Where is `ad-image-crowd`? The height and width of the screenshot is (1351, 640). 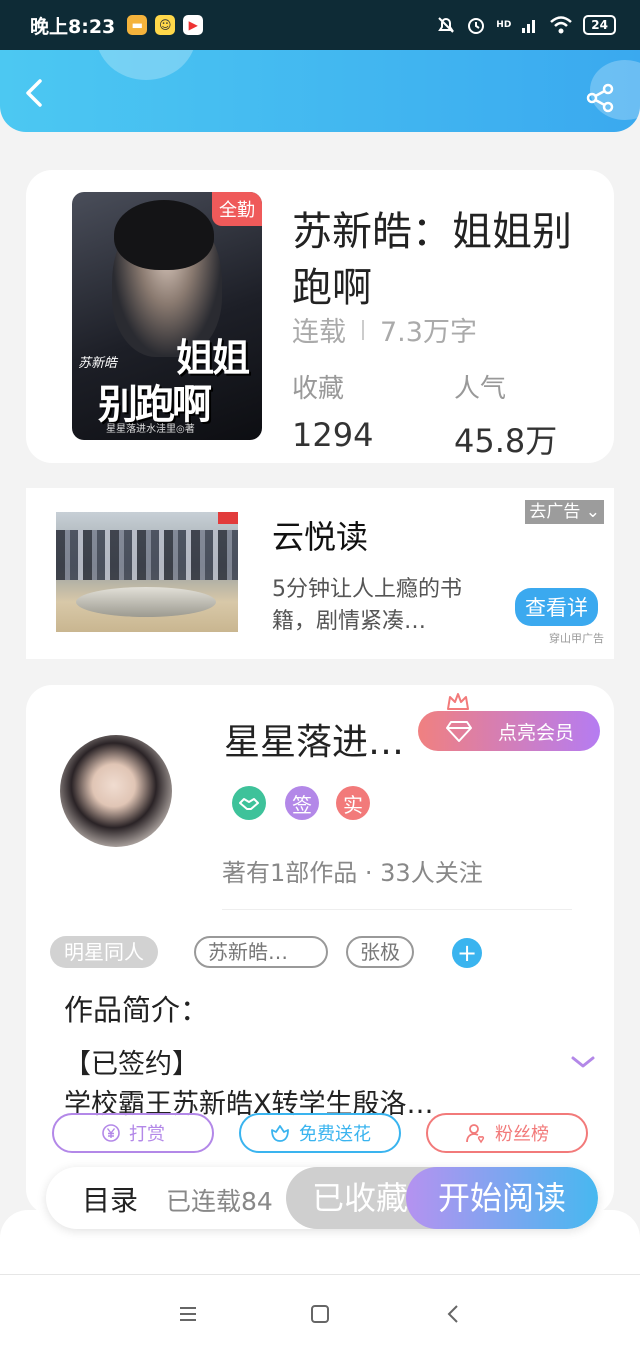
ad-image-crowd is located at coordinates (147, 555).